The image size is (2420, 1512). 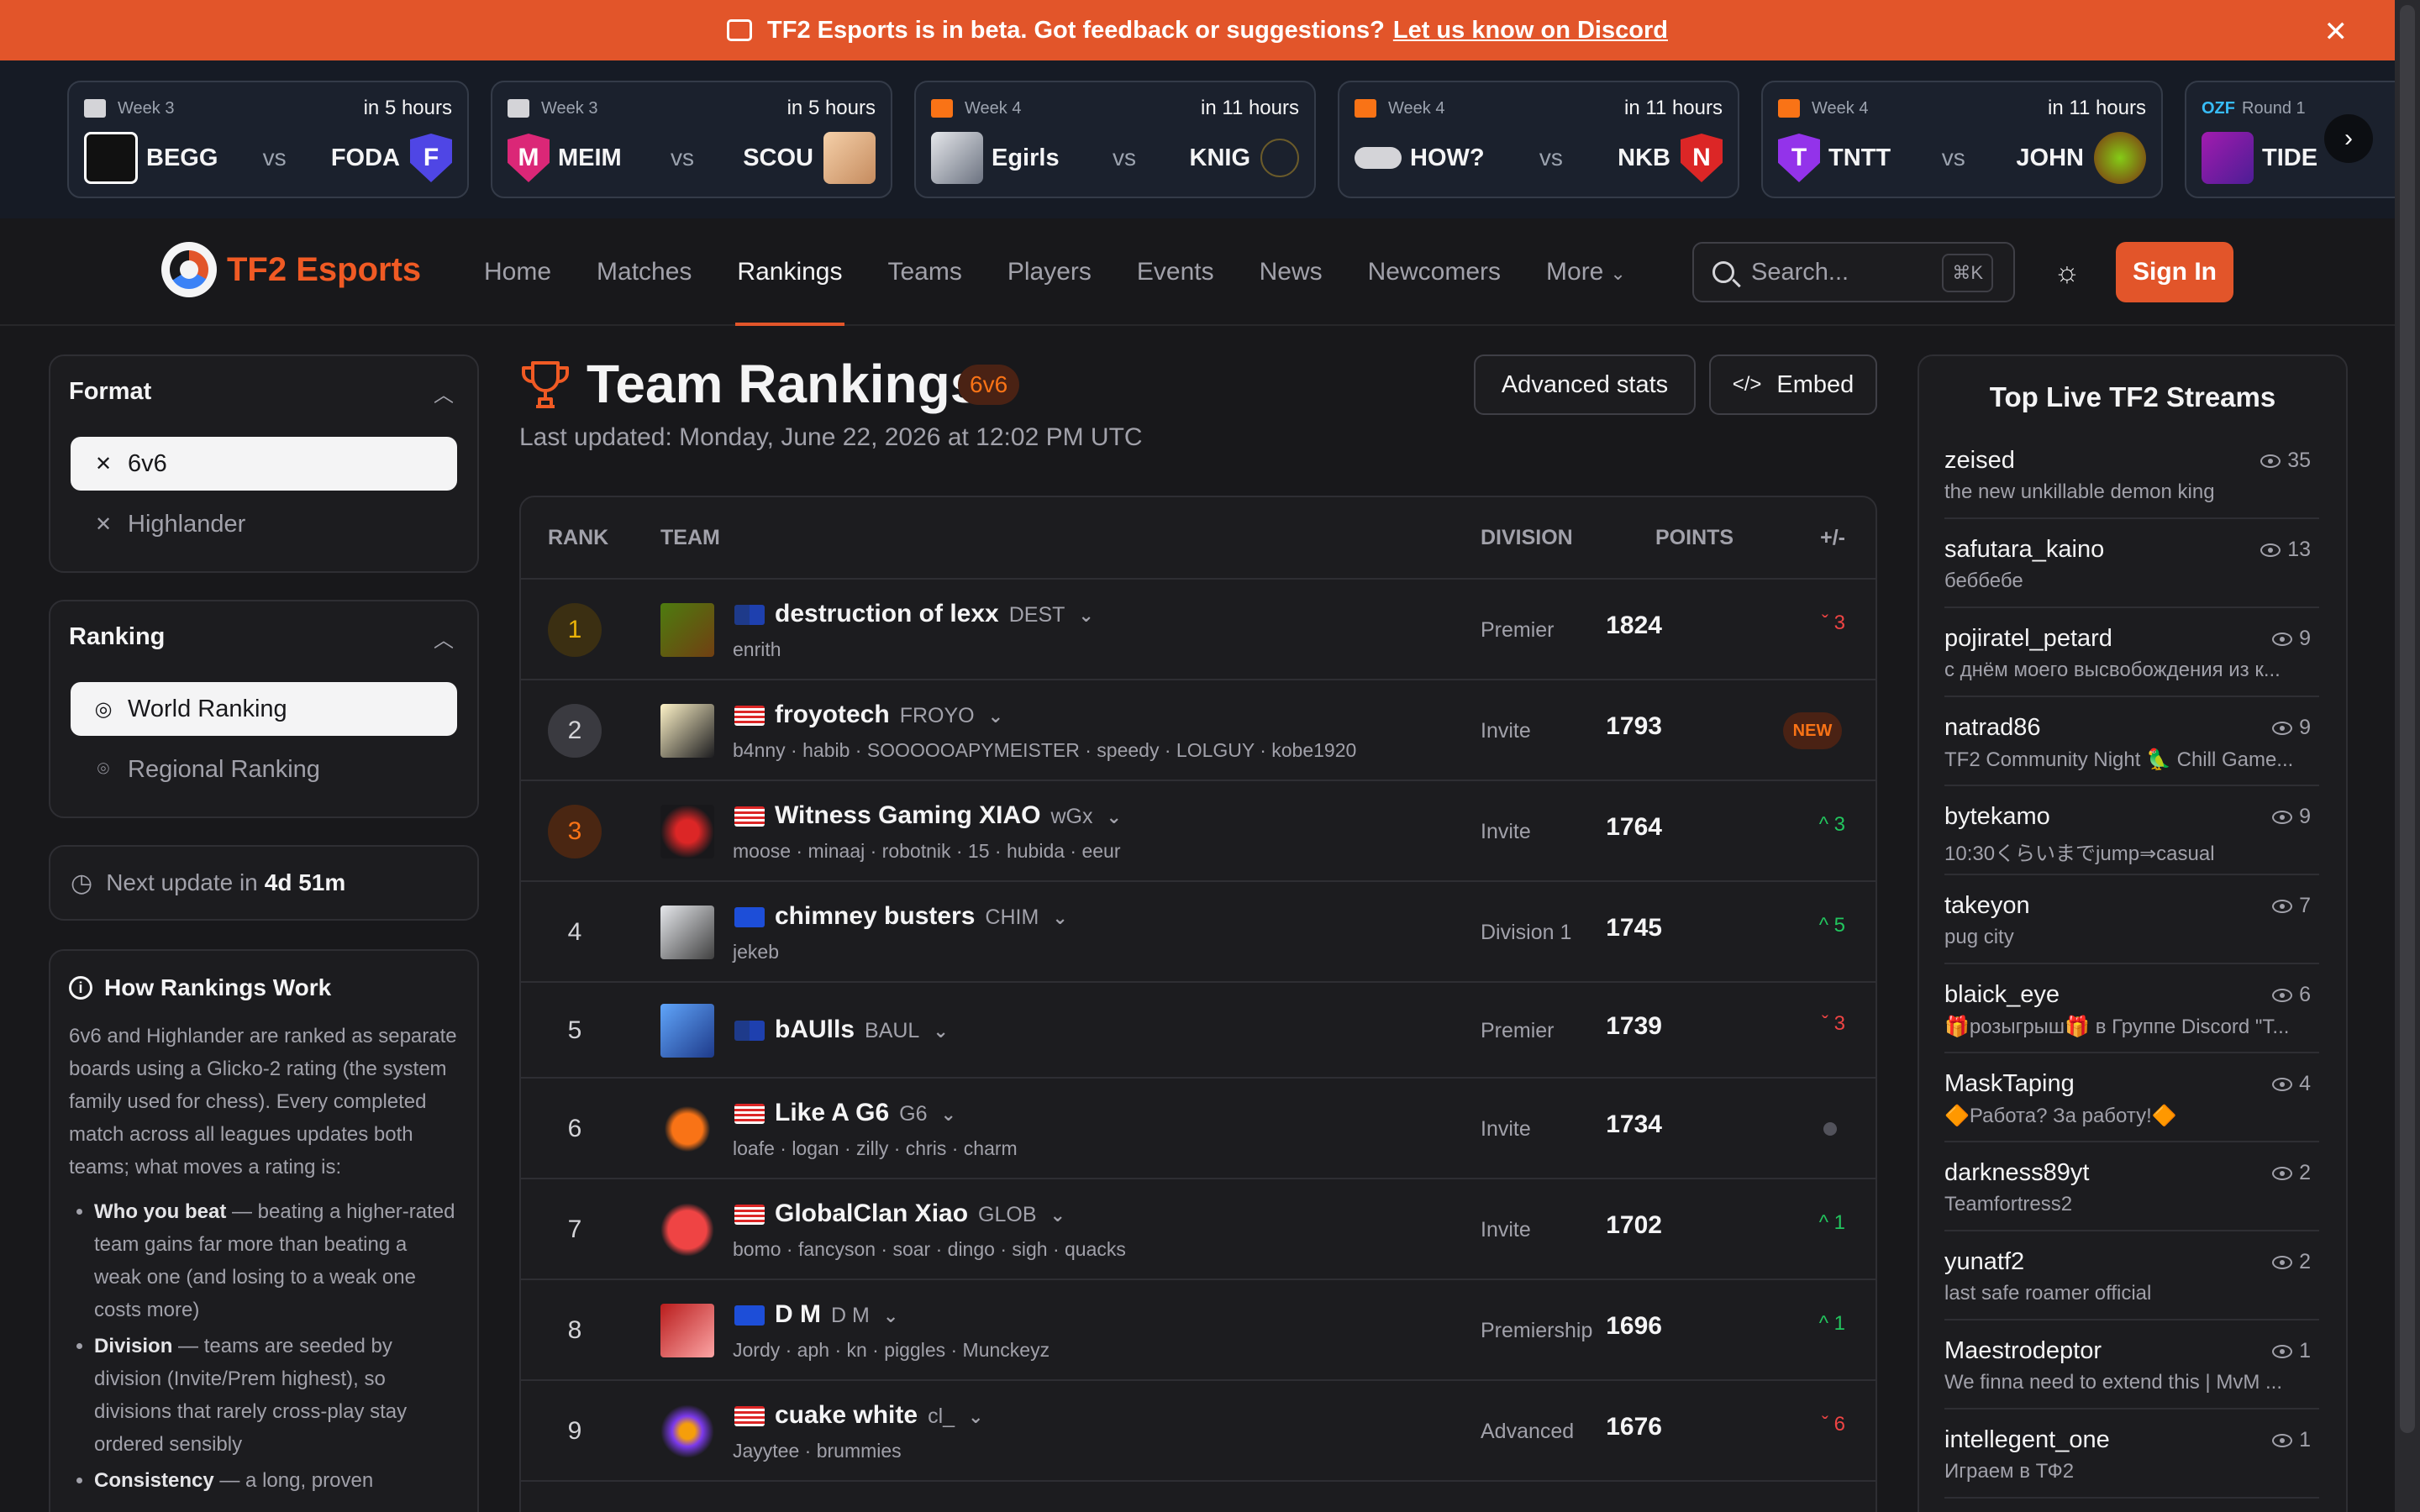 What do you see at coordinates (1812, 730) in the screenshot?
I see `new-badge: NEW` at bounding box center [1812, 730].